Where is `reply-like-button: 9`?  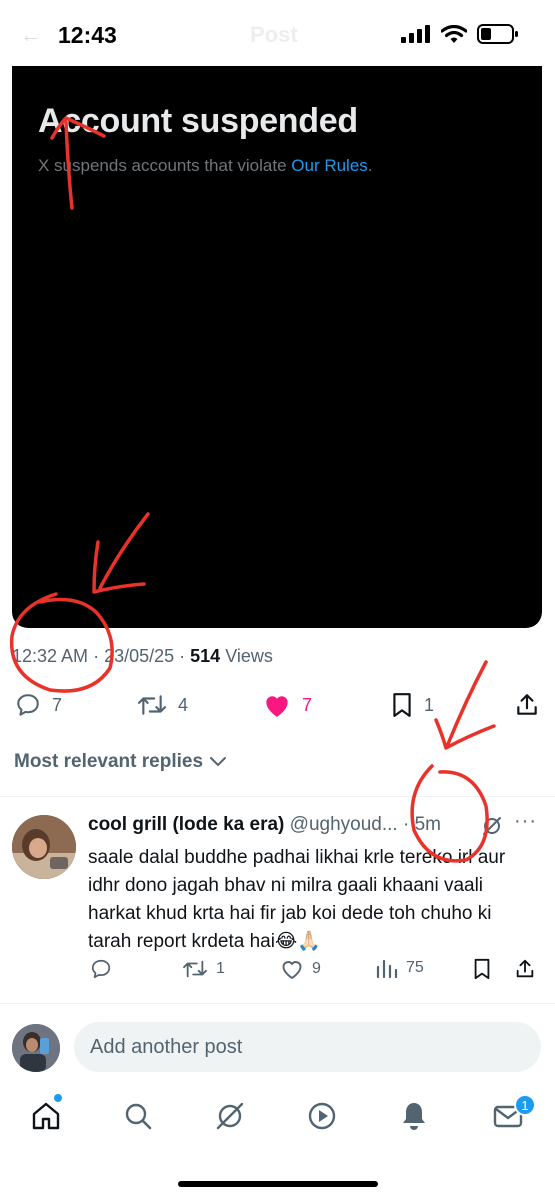 reply-like-button: 9 is located at coordinates (300, 969).